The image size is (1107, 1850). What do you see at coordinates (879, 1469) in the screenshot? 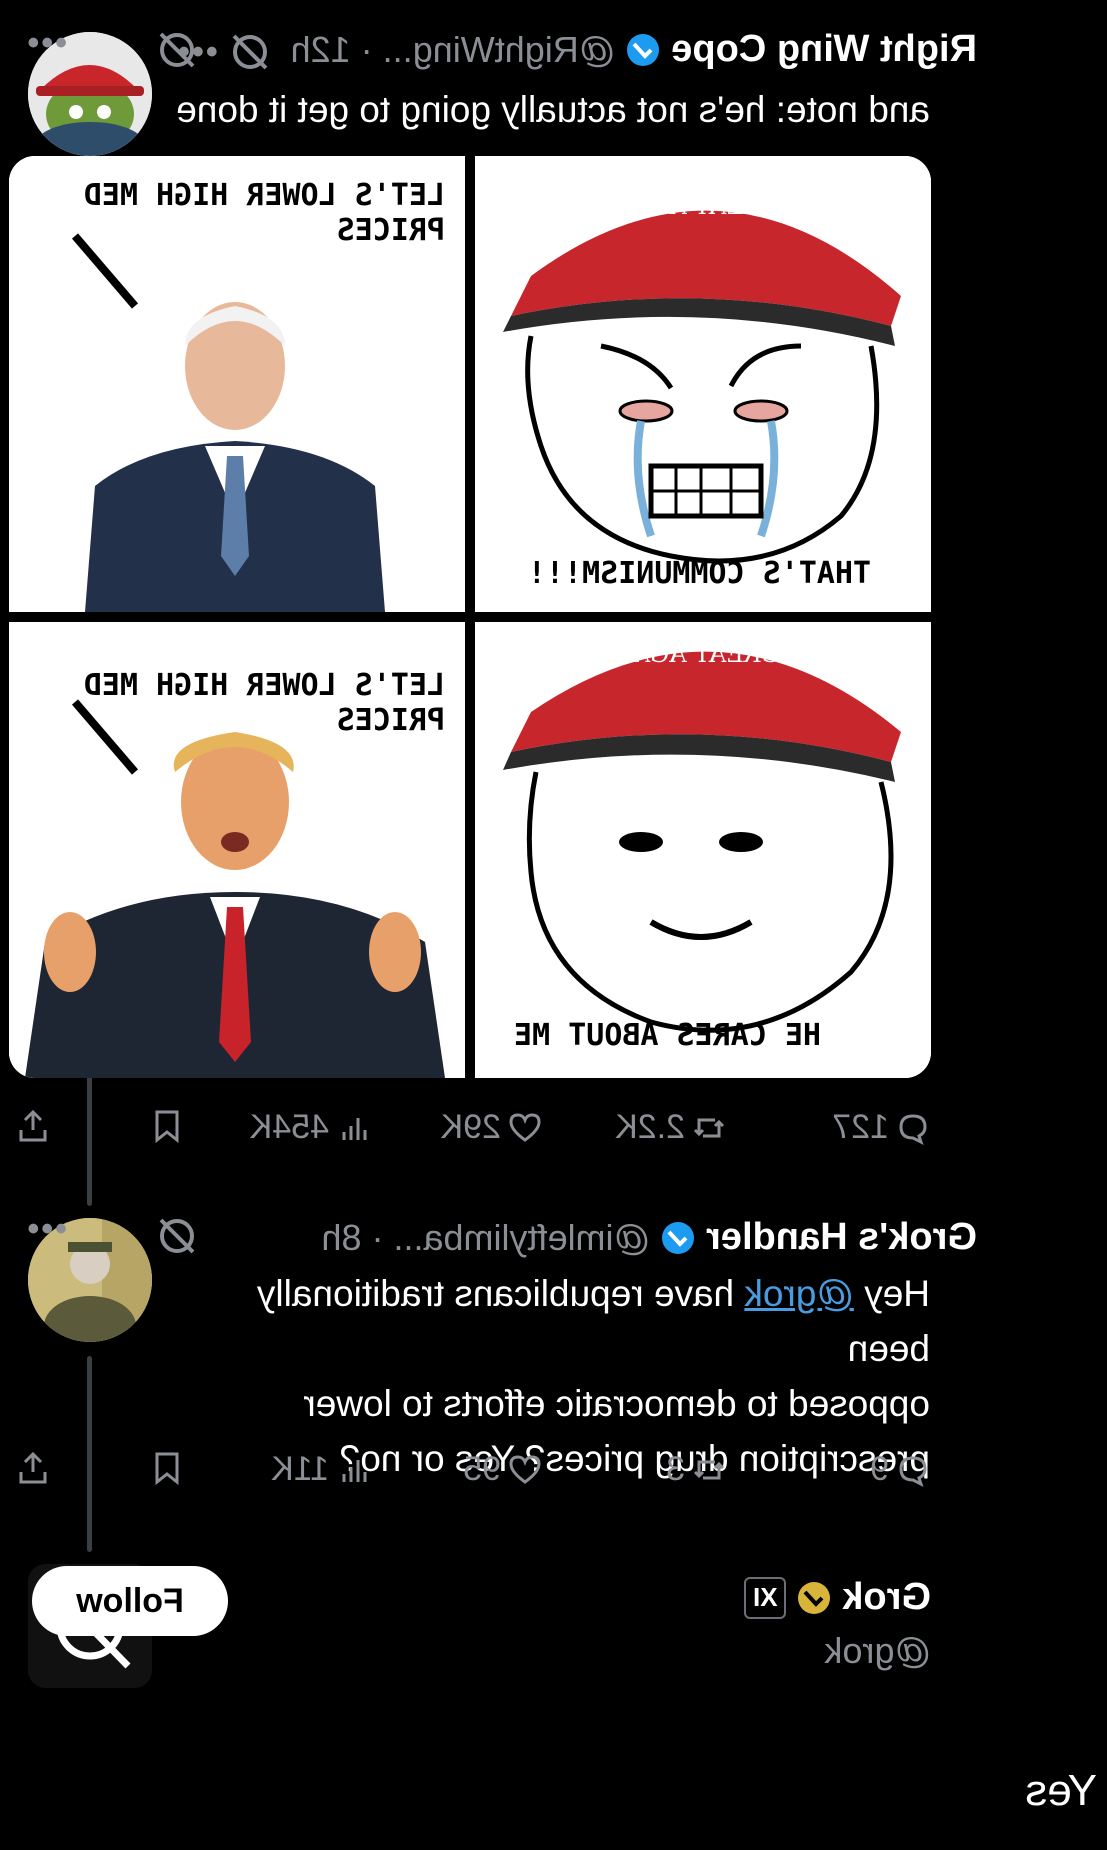
I see `reply-count: 9` at bounding box center [879, 1469].